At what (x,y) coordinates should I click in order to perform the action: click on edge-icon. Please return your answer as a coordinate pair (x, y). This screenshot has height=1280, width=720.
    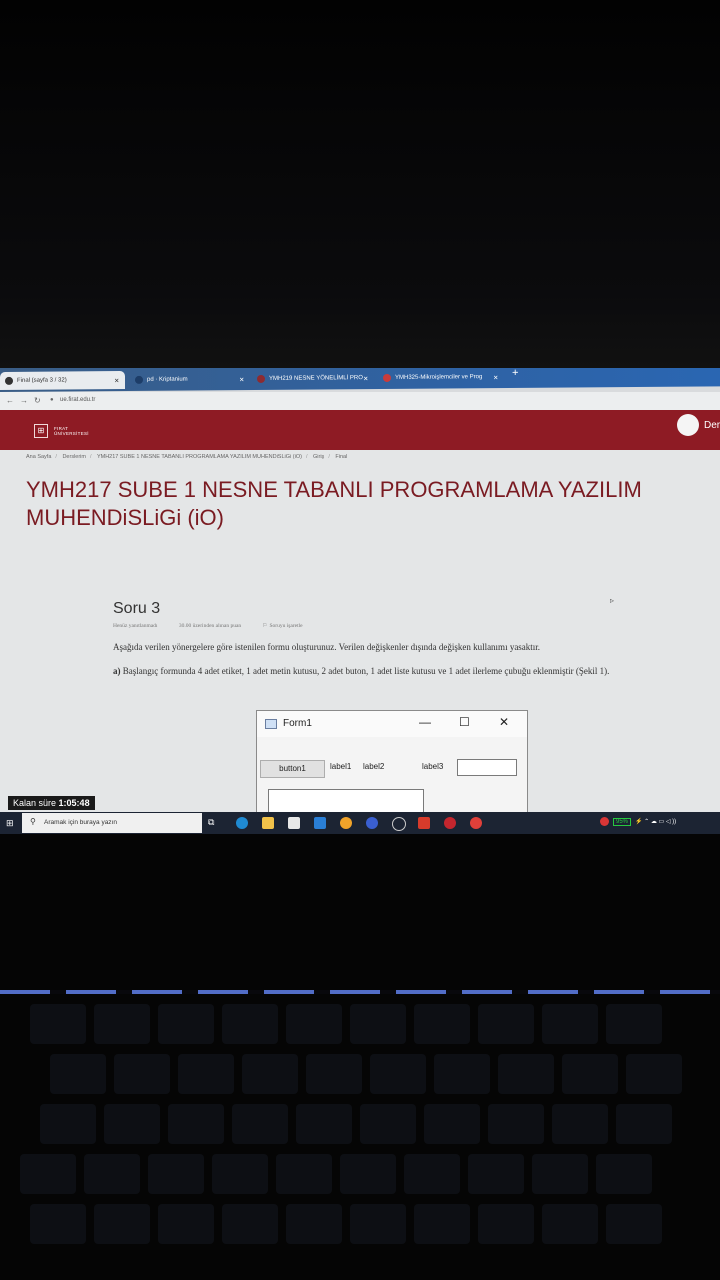
    Looking at the image, I should click on (242, 823).